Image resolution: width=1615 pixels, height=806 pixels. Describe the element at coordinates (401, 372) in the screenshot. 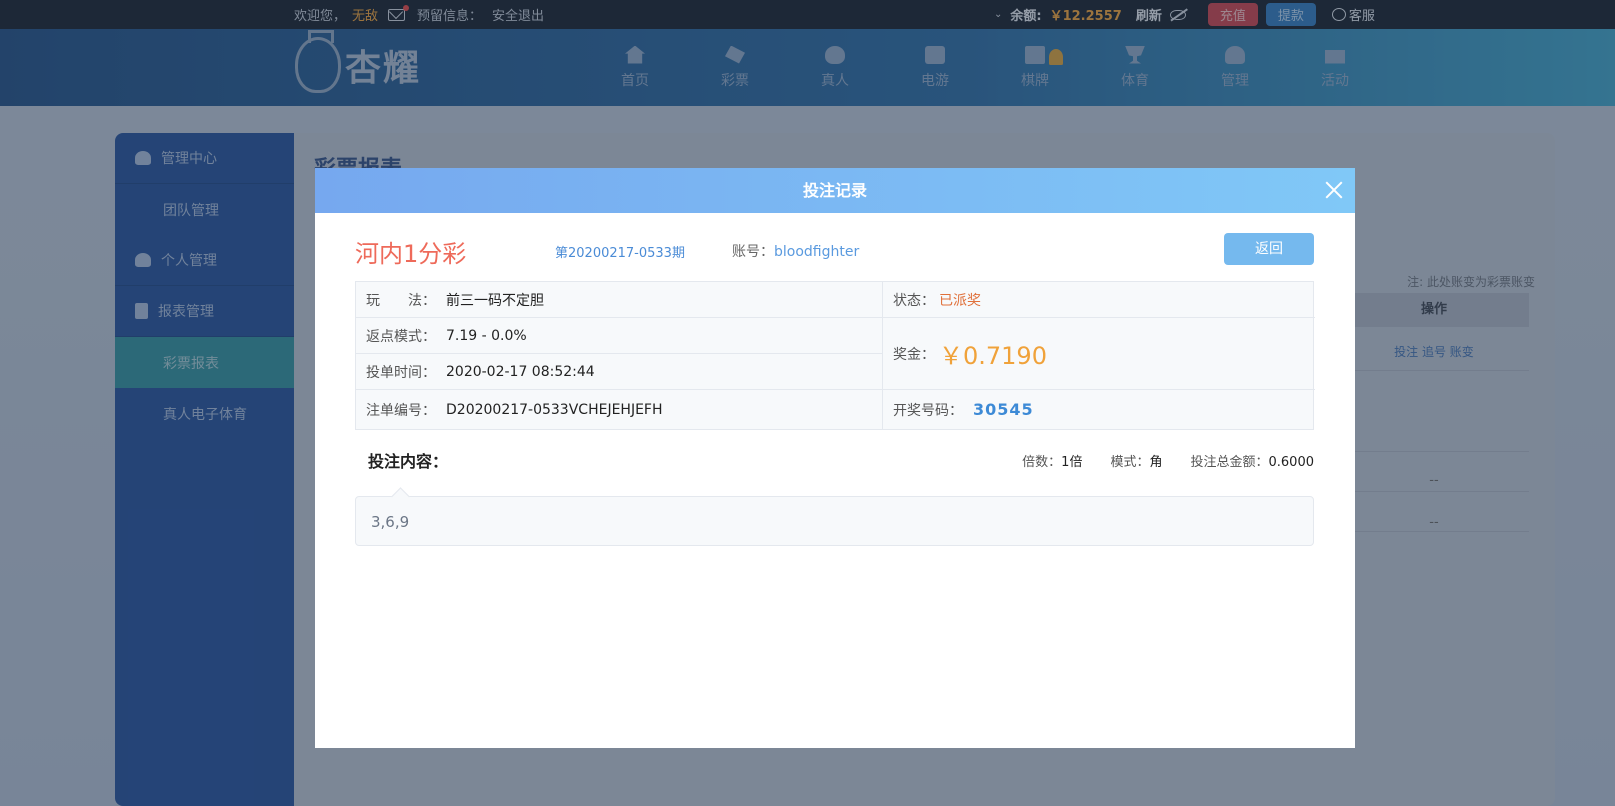

I see `bet-time-label: 投单时间：` at that location.